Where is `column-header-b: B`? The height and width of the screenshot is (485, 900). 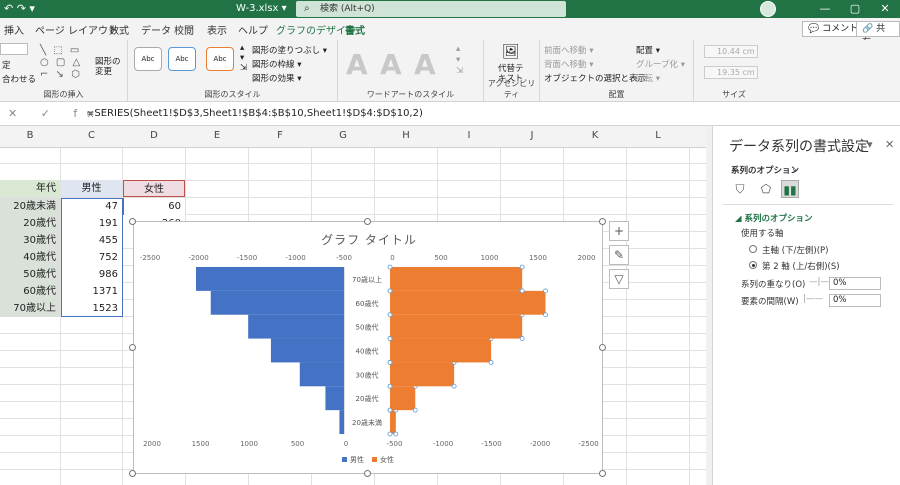
column-header-b: B is located at coordinates (30, 138).